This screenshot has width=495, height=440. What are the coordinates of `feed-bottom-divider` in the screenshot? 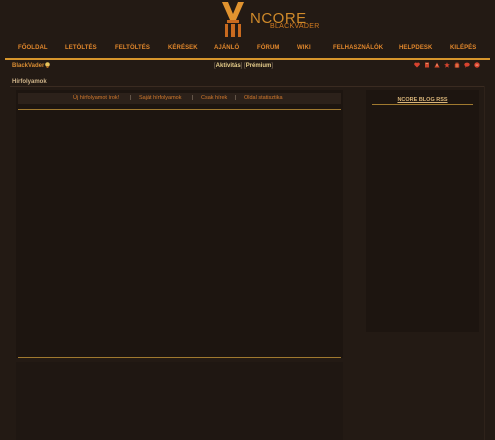 It's located at (179, 357).